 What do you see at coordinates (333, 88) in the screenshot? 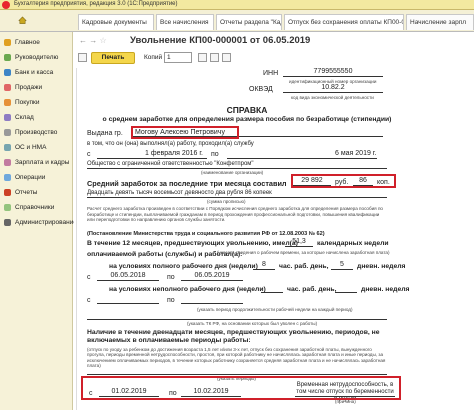
I see `okved-field: 10.82.2` at bounding box center [333, 88].